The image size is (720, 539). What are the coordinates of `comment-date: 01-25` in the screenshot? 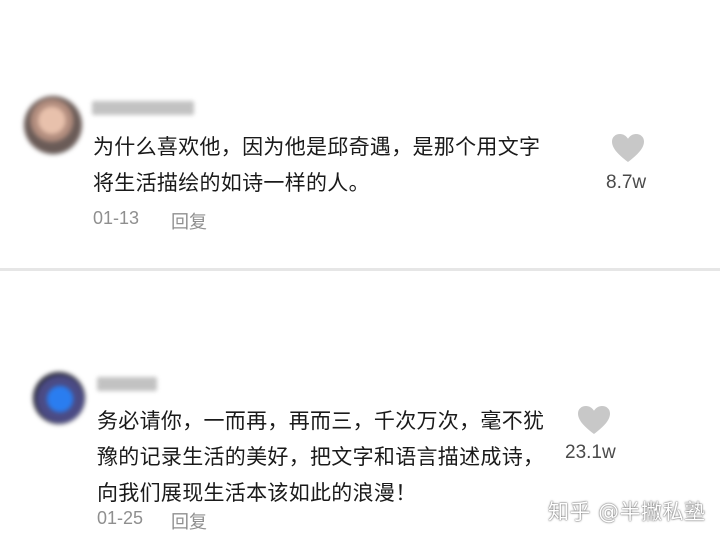 It's located at (120, 518).